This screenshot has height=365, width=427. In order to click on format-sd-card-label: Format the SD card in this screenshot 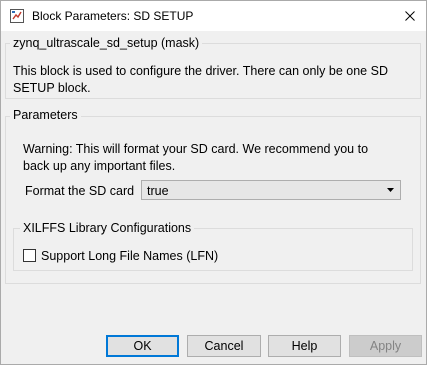, I will do `click(80, 191)`.